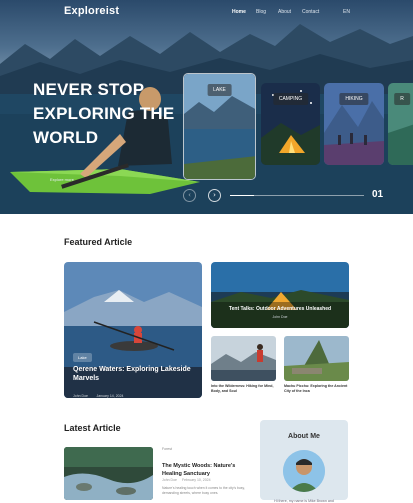  What do you see at coordinates (261, 12) in the screenshot?
I see `nav-link-blog: Blog` at bounding box center [261, 12].